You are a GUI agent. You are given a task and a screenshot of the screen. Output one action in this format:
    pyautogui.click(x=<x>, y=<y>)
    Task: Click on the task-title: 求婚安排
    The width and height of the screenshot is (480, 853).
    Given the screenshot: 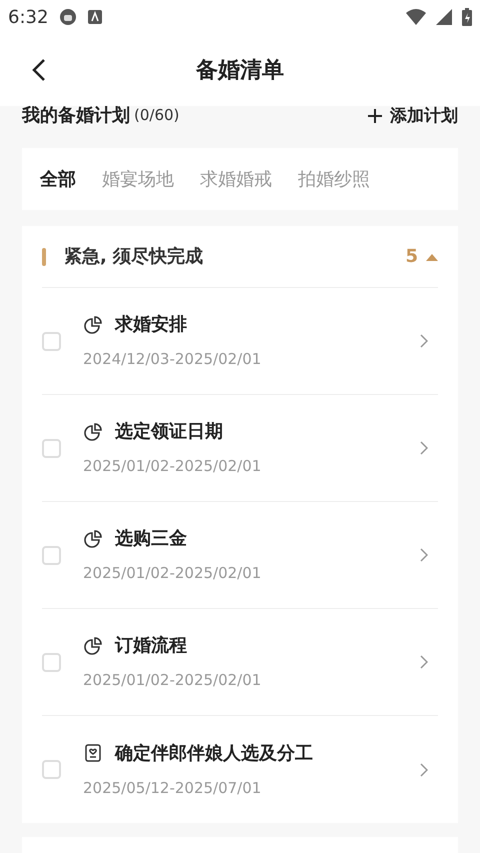 What is the action you would take?
    pyautogui.click(x=151, y=325)
    